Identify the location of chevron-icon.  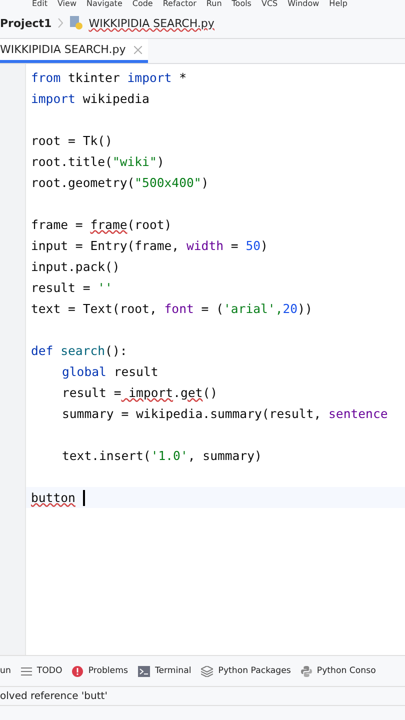
(60, 23).